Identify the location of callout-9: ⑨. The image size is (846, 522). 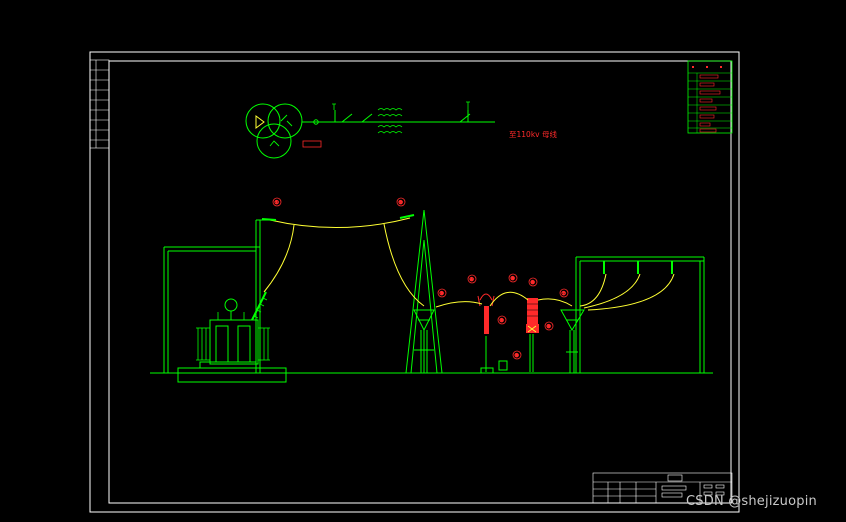
(549, 326).